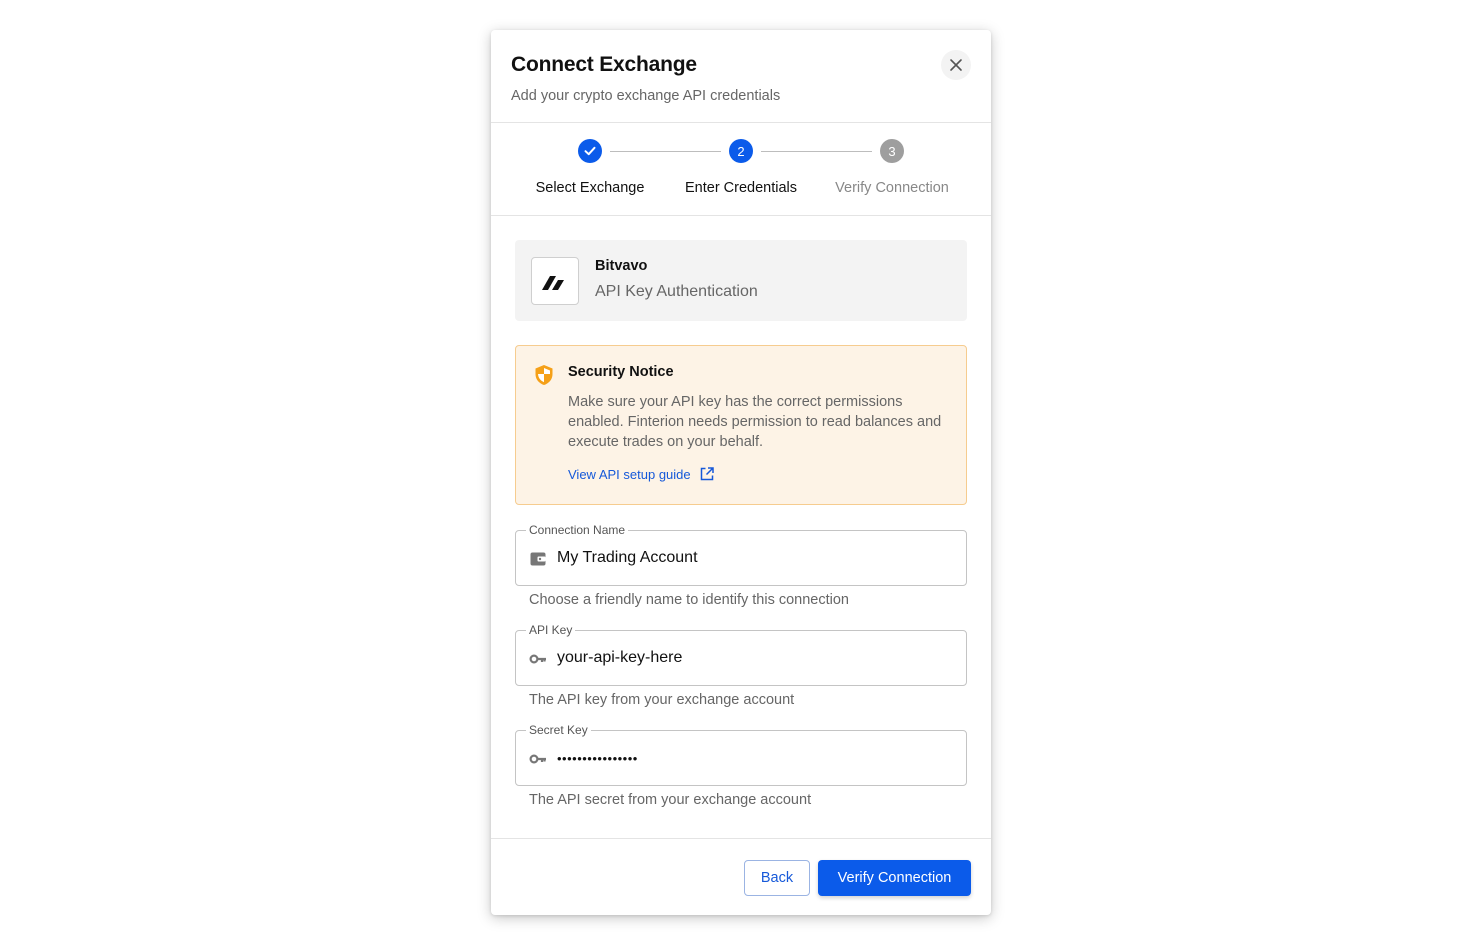 The width and height of the screenshot is (1482, 945). I want to click on connection-name-field: Connection Name, so click(741, 554).